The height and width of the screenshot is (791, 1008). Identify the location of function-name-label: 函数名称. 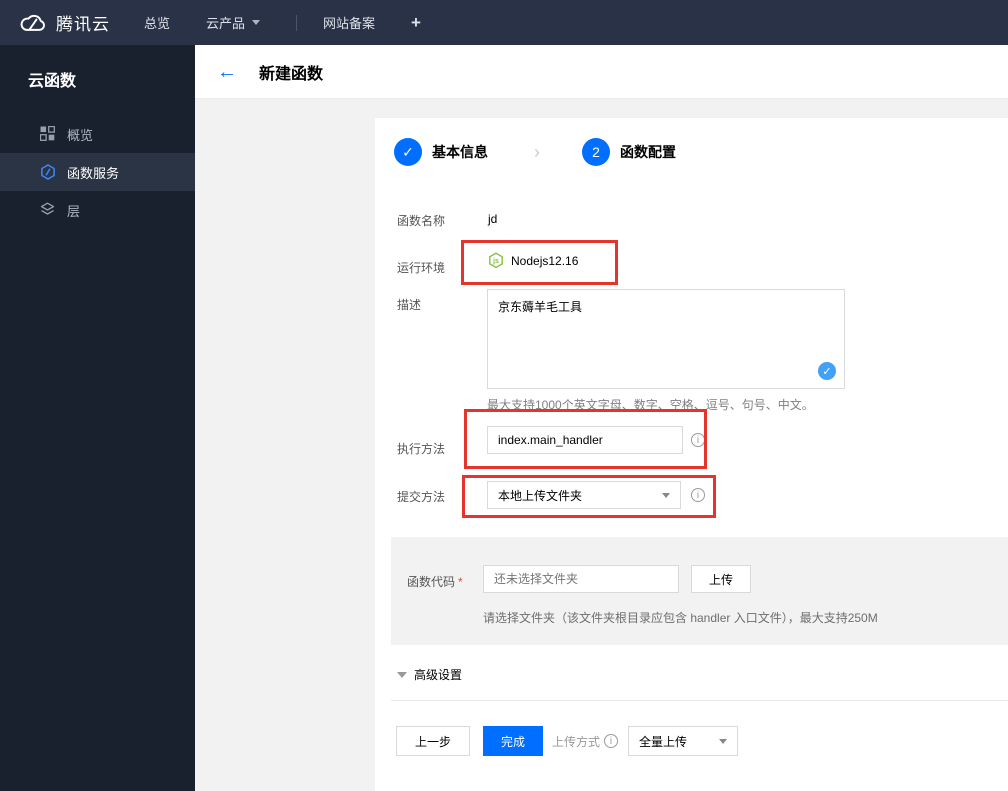
(421, 221).